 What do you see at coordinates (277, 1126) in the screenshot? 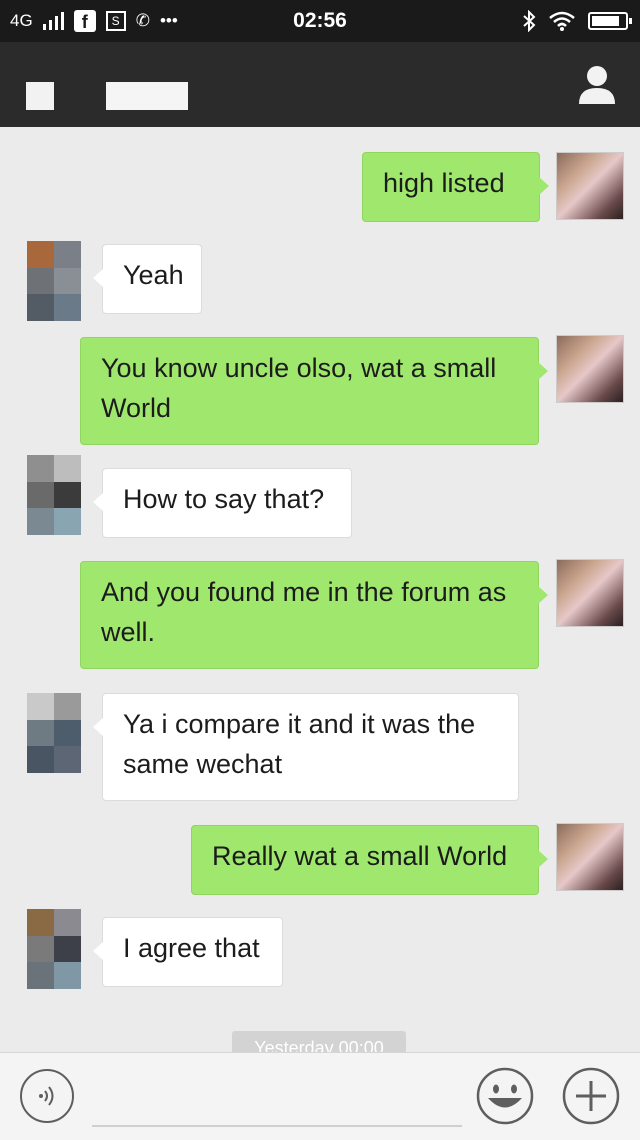
I see `message-input` at bounding box center [277, 1126].